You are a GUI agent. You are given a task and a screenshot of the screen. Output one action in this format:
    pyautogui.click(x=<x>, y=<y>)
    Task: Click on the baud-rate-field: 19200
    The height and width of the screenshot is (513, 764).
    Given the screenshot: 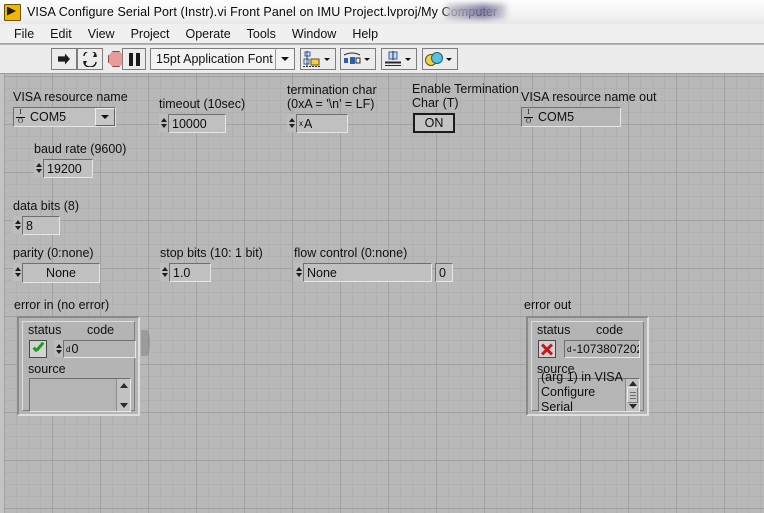 What is the action you would take?
    pyautogui.click(x=68, y=168)
    